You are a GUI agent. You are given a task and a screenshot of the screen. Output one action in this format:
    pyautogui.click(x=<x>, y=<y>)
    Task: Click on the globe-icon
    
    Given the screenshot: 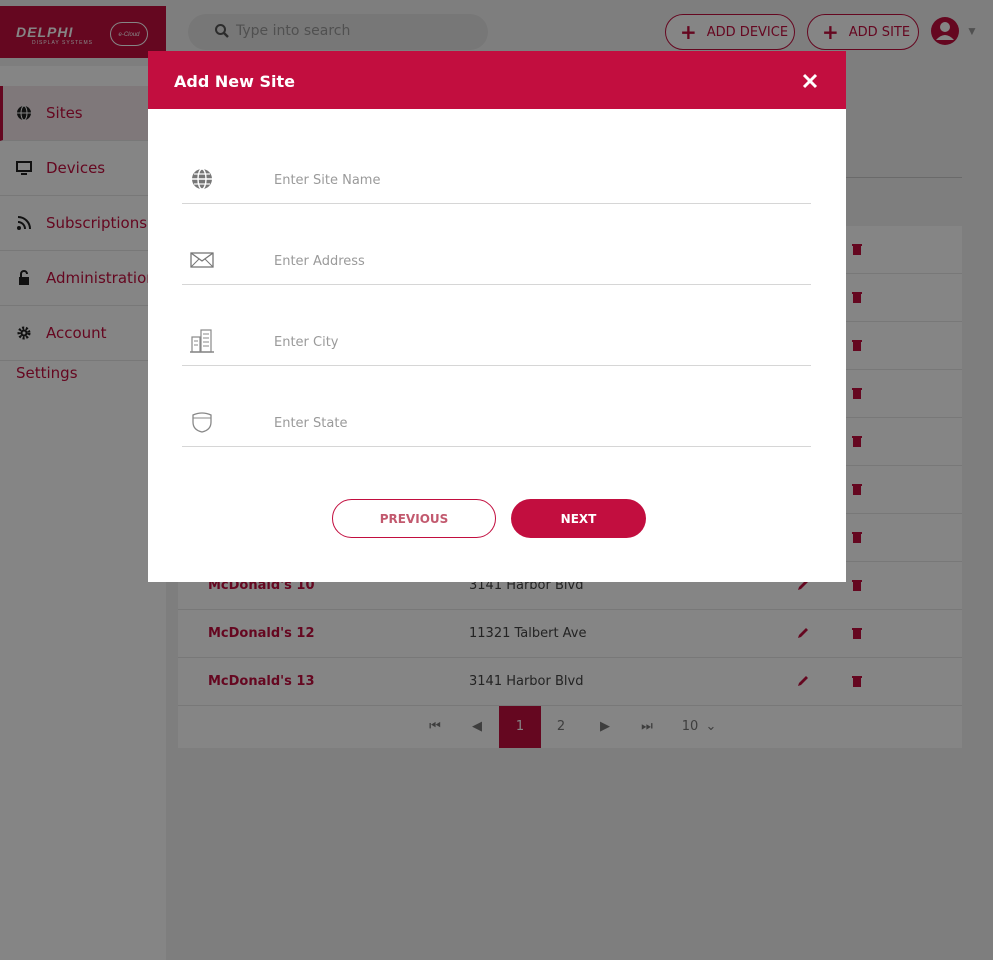 What is the action you would take?
    pyautogui.click(x=202, y=179)
    